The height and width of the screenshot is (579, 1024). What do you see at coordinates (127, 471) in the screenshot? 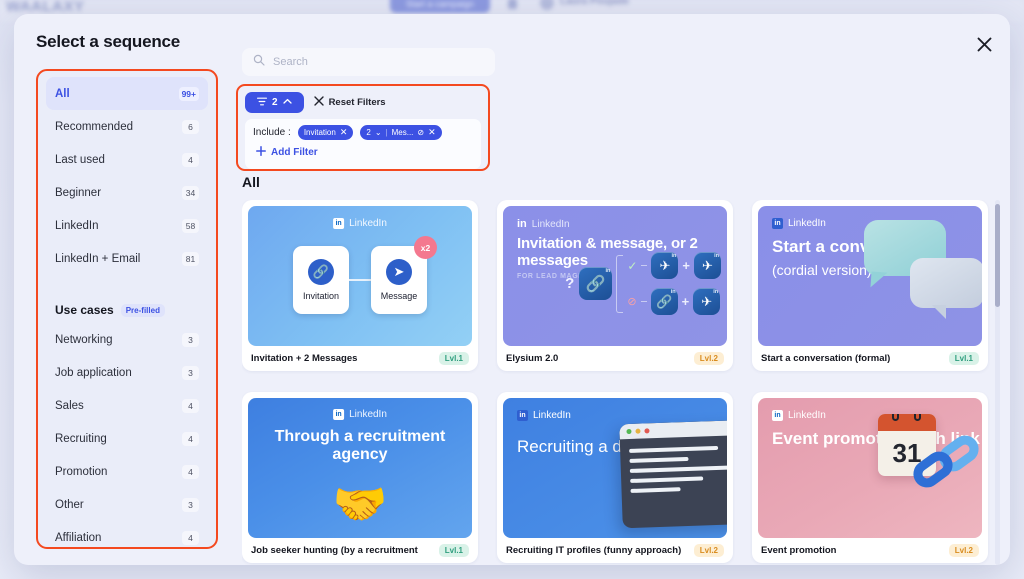
I see `sidebar-item-promotion: Promotion 4` at bounding box center [127, 471].